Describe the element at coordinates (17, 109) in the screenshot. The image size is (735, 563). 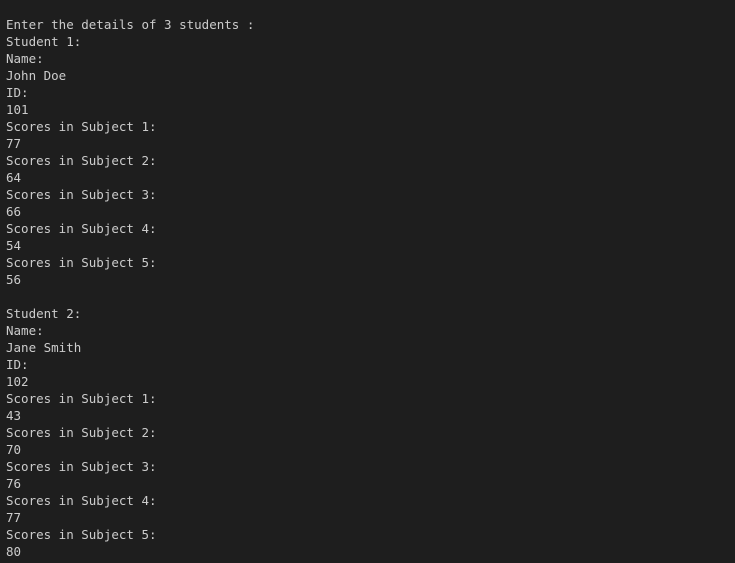
I see `id-value: 101` at that location.